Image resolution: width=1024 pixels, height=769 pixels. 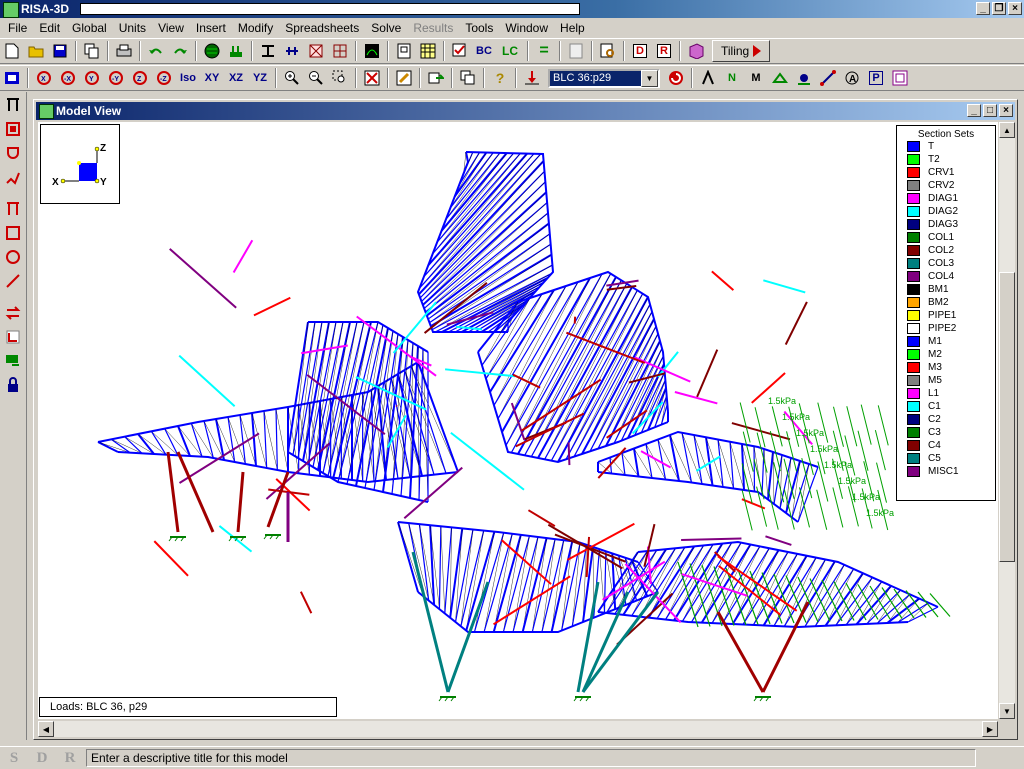 What do you see at coordinates (116, 78) in the screenshot?
I see `rotate-neg-y-icon: -Y` at bounding box center [116, 78].